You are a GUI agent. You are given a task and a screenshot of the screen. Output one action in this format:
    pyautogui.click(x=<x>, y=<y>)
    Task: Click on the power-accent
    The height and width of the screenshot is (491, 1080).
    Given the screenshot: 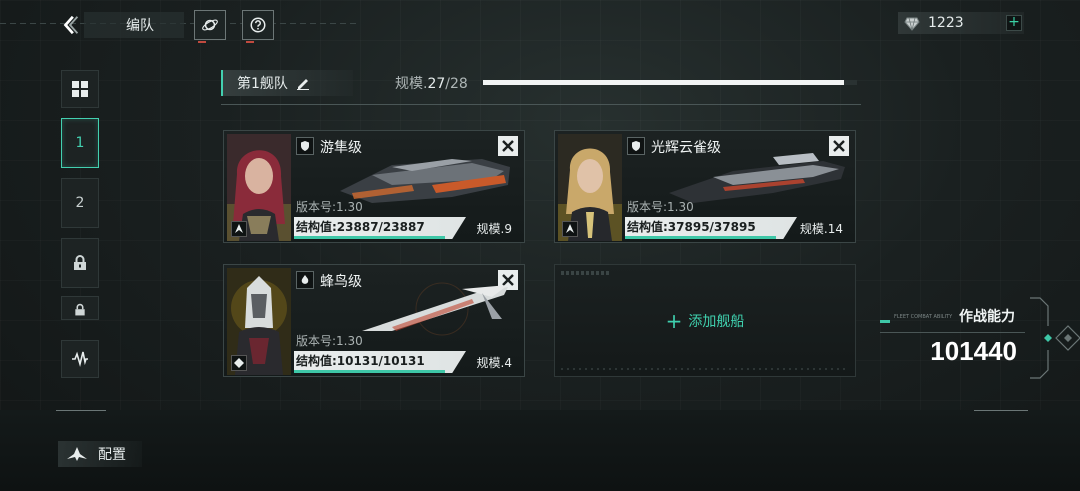 What is the action you would take?
    pyautogui.click(x=885, y=321)
    